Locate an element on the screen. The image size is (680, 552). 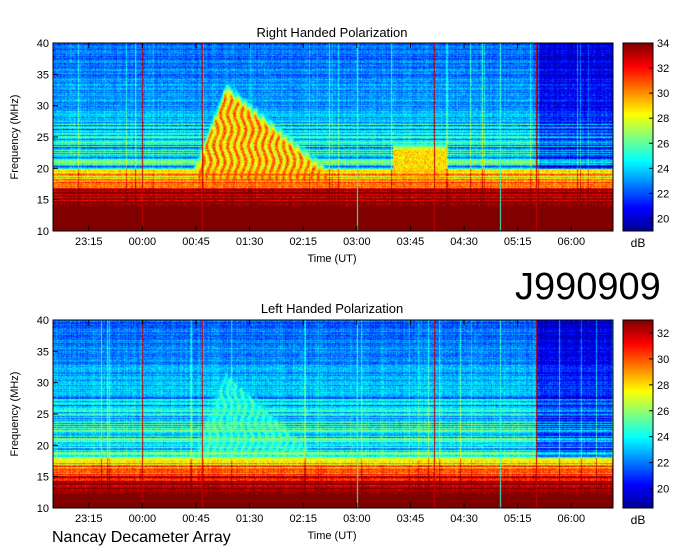
top-colorbar-area is located at coordinates (638, 137).